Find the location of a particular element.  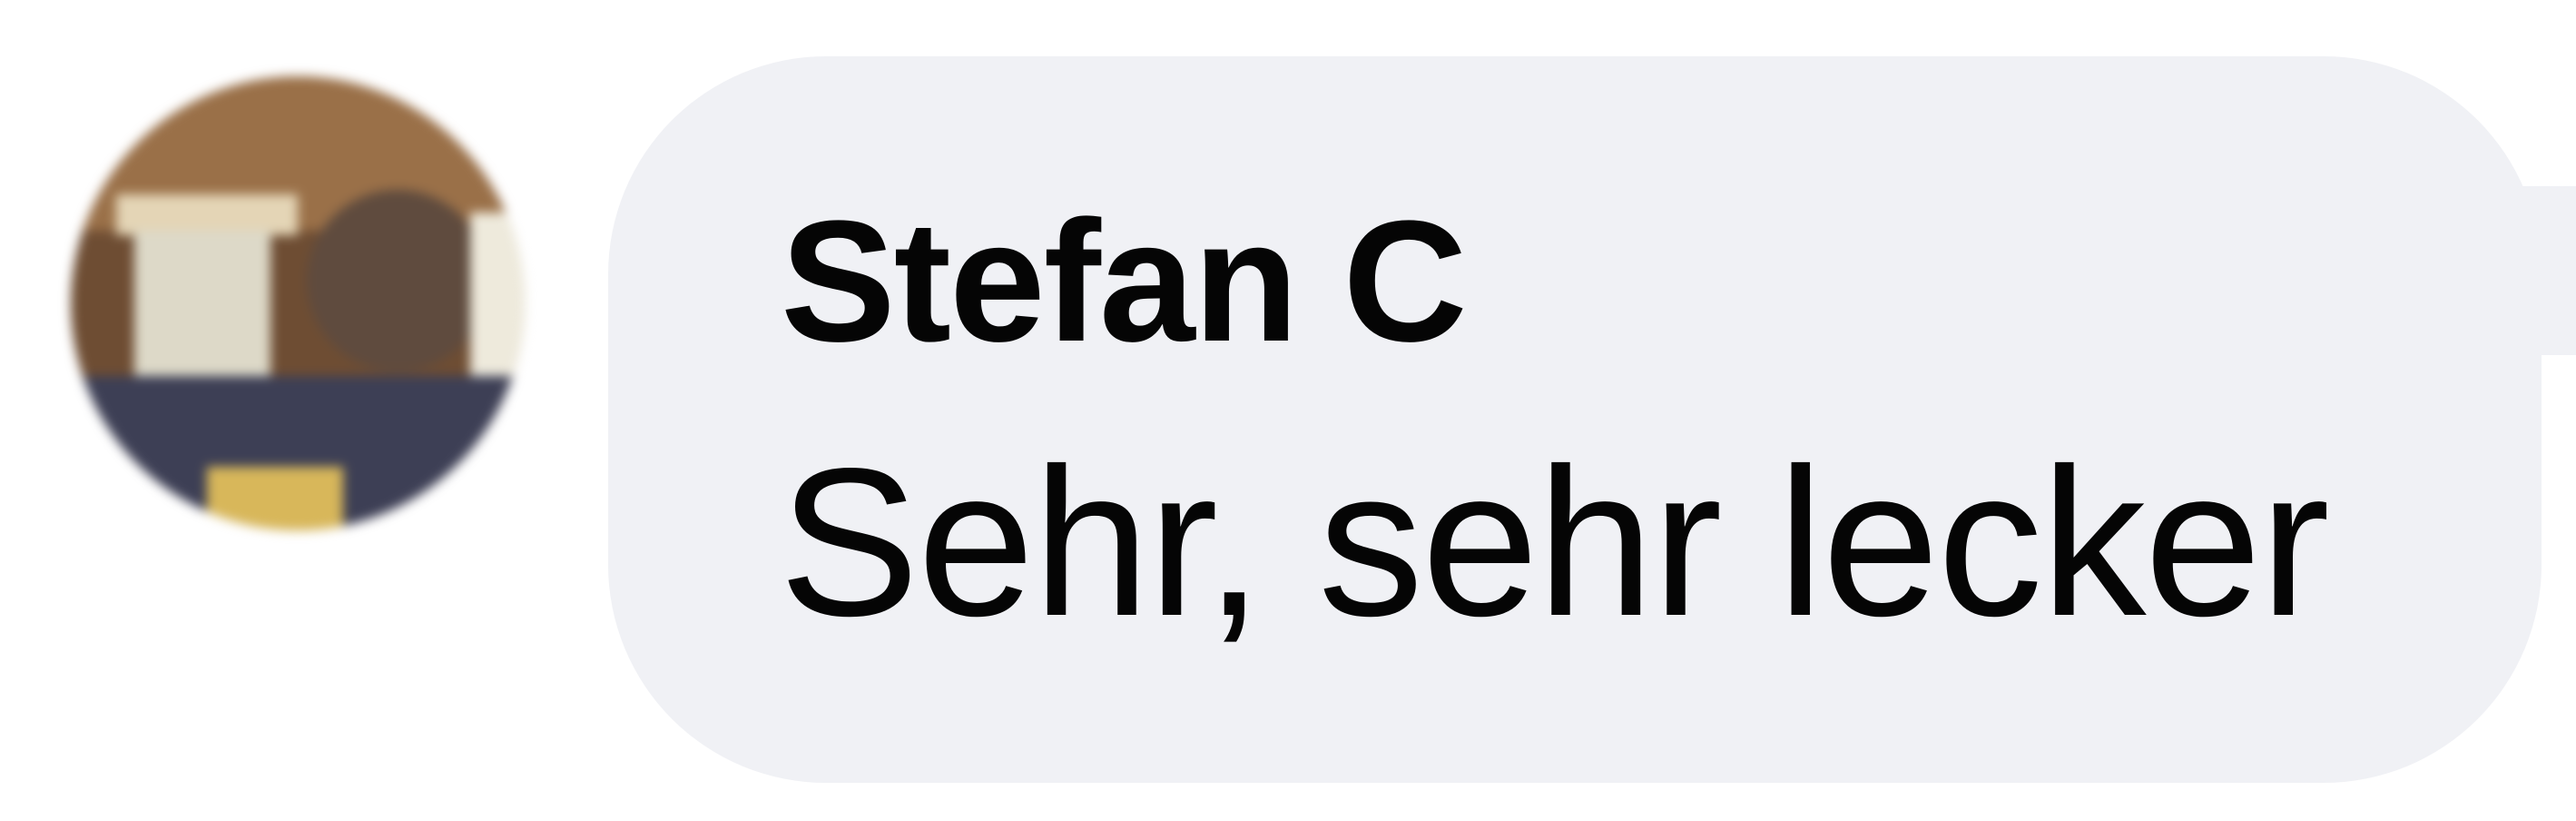

author-name: Stefan C is located at coordinates (1124, 281).